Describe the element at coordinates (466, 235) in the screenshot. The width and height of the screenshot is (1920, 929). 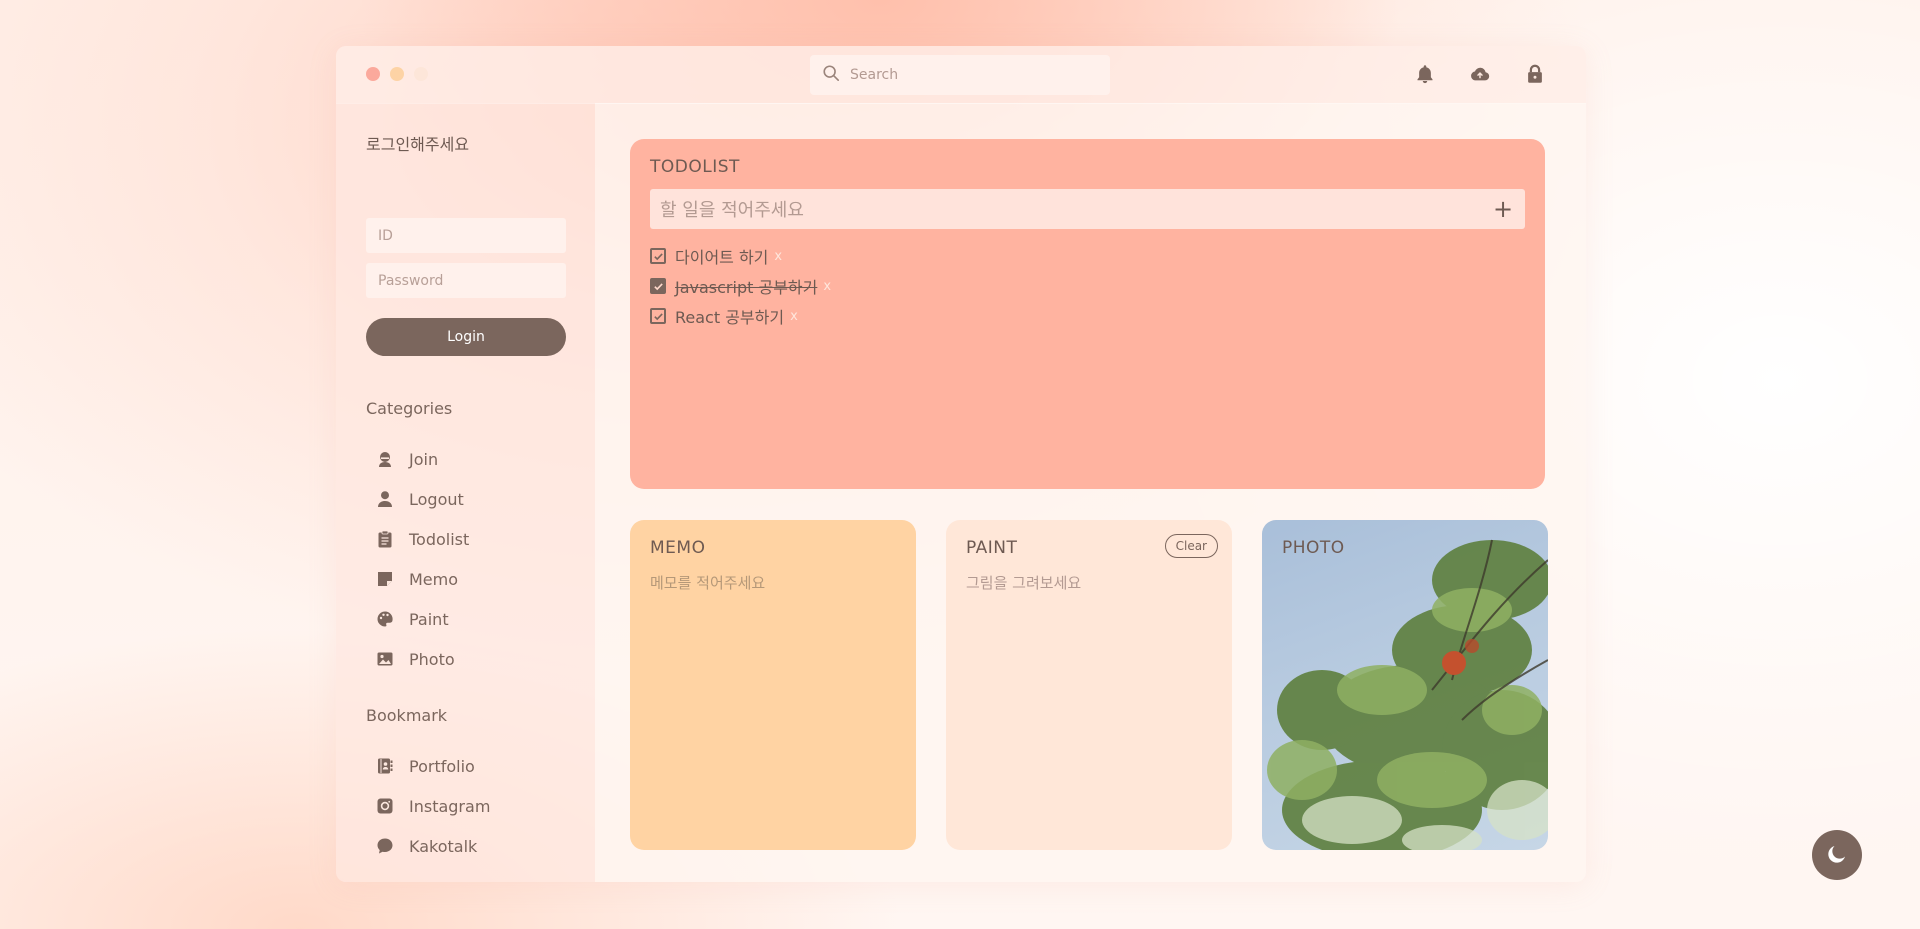
I see `id-field` at that location.